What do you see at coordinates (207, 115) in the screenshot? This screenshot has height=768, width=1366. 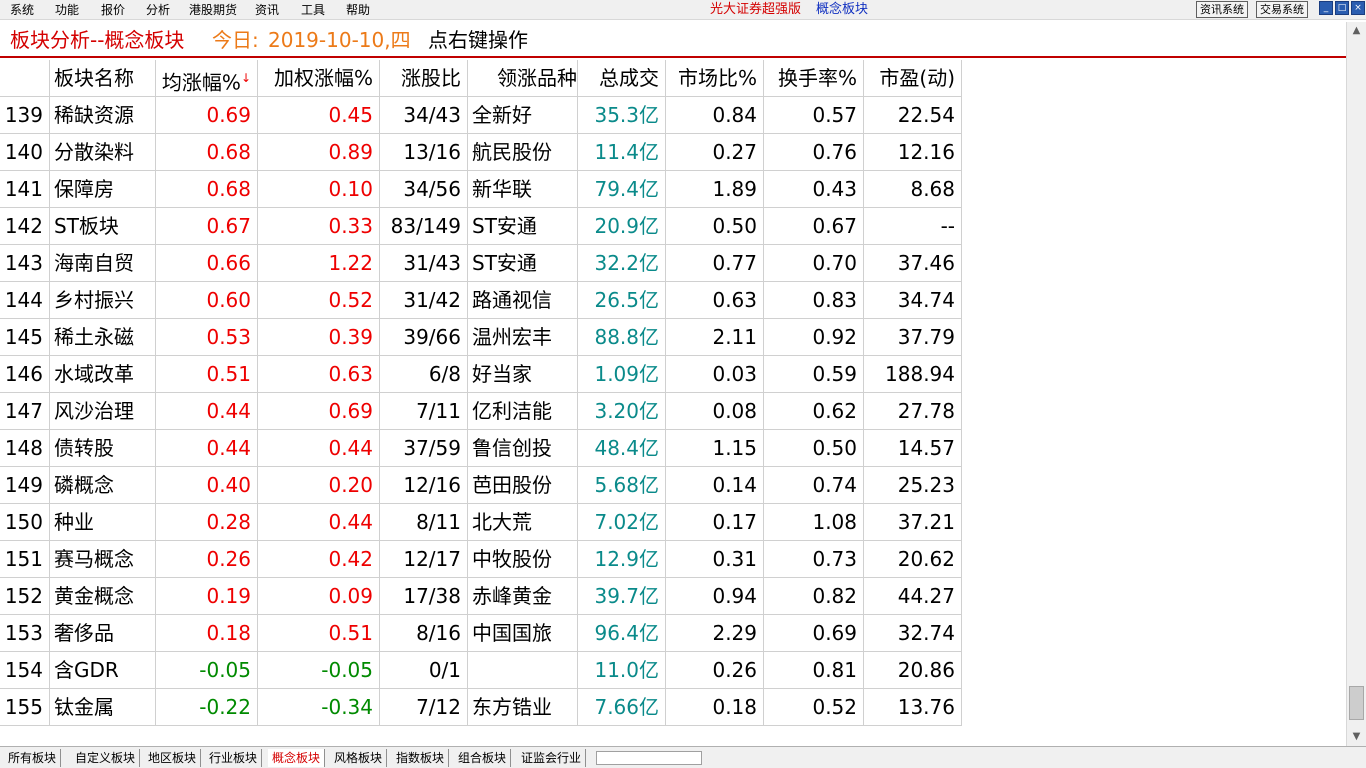 I see `cell-avg-change: 0.69` at bounding box center [207, 115].